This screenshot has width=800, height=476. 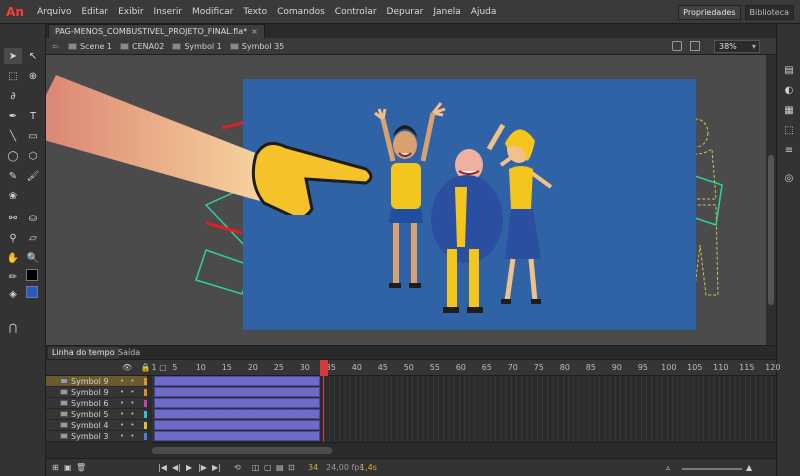 What do you see at coordinates (33, 238) in the screenshot?
I see `eraser-icon: ▱` at bounding box center [33, 238].